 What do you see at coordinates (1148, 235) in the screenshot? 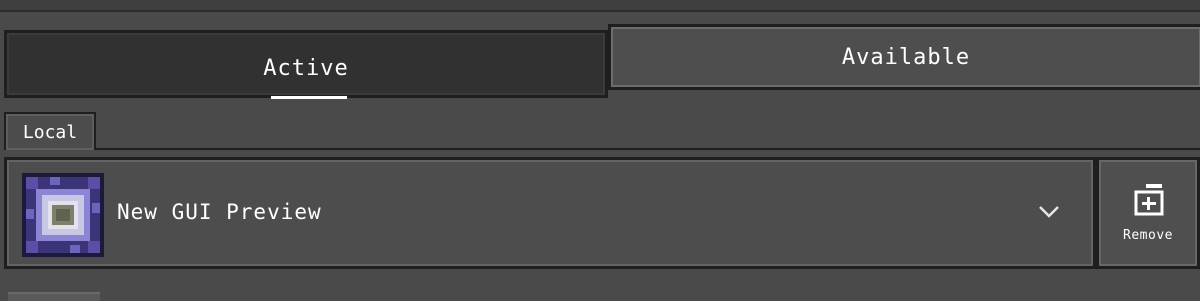
I see `remove-button-label: Remove` at bounding box center [1148, 235].